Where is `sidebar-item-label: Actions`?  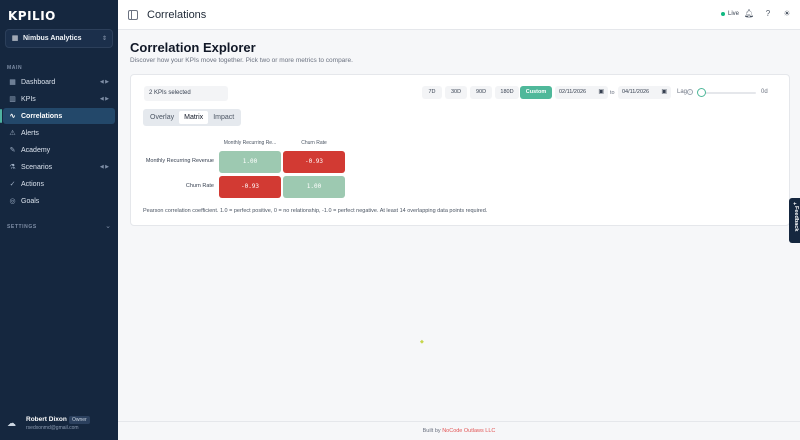 sidebar-item-label: Actions is located at coordinates (32, 184).